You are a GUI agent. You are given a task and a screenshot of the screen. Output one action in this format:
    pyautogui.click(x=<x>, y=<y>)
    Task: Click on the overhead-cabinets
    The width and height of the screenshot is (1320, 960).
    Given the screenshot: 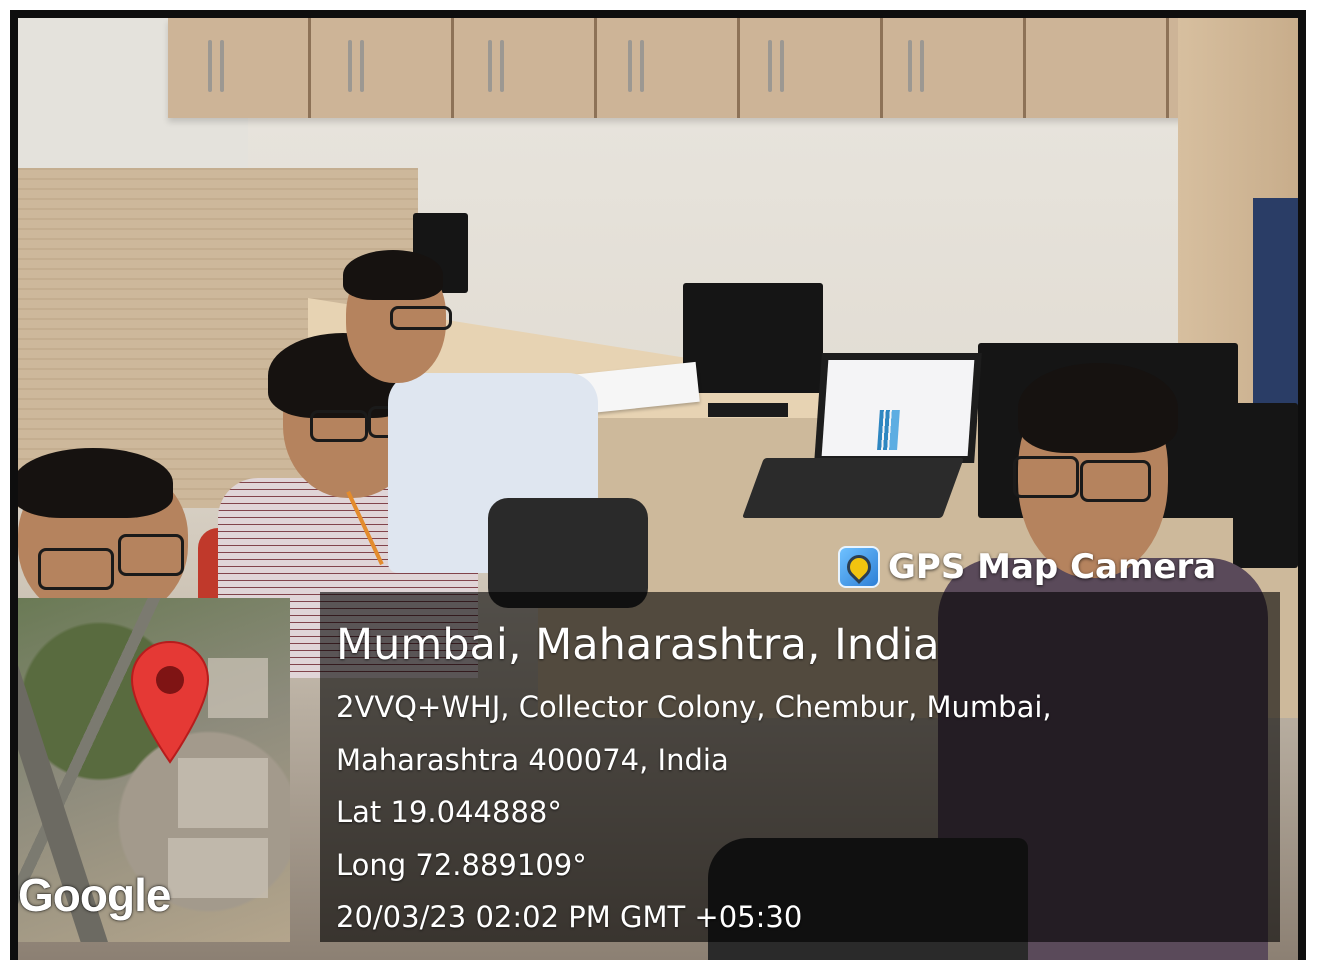 What is the action you would take?
    pyautogui.click(x=698, y=68)
    